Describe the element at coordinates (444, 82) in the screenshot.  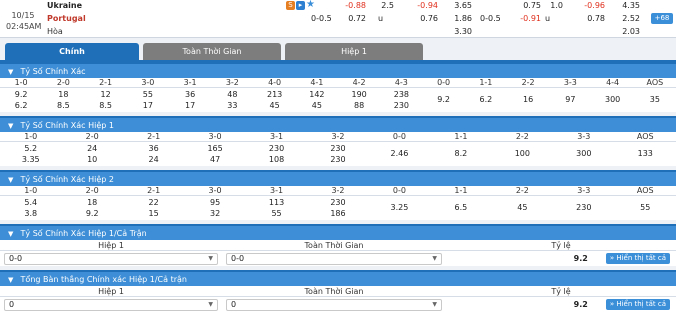
I see `score-label: 0-0` at that location.